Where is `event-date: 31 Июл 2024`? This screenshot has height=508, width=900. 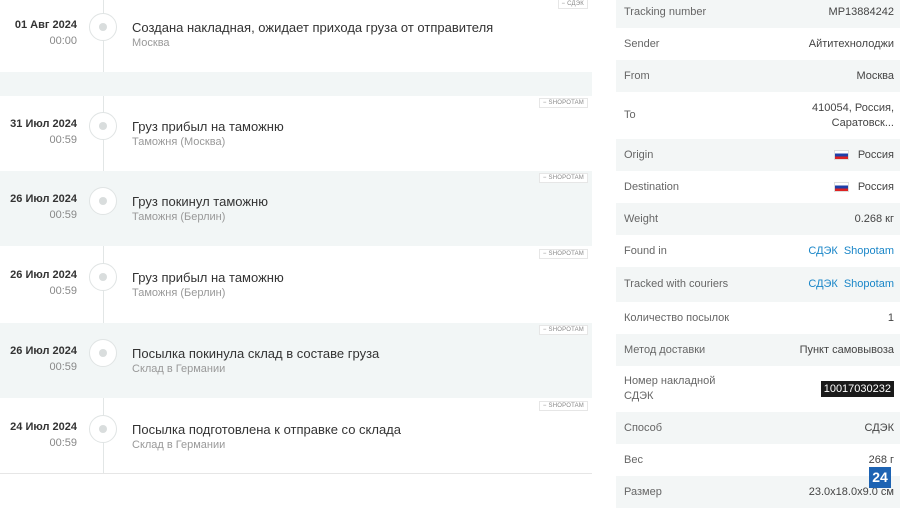 event-date: 31 Июл 2024 is located at coordinates (43, 124).